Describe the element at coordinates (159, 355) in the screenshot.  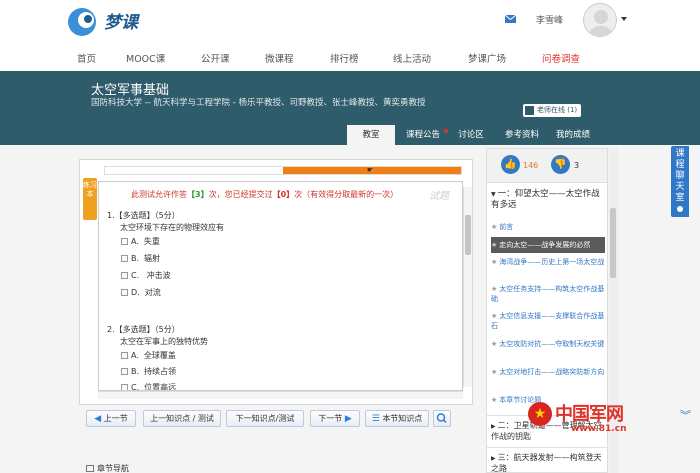
I see `option-text: 全球覆盖` at that location.